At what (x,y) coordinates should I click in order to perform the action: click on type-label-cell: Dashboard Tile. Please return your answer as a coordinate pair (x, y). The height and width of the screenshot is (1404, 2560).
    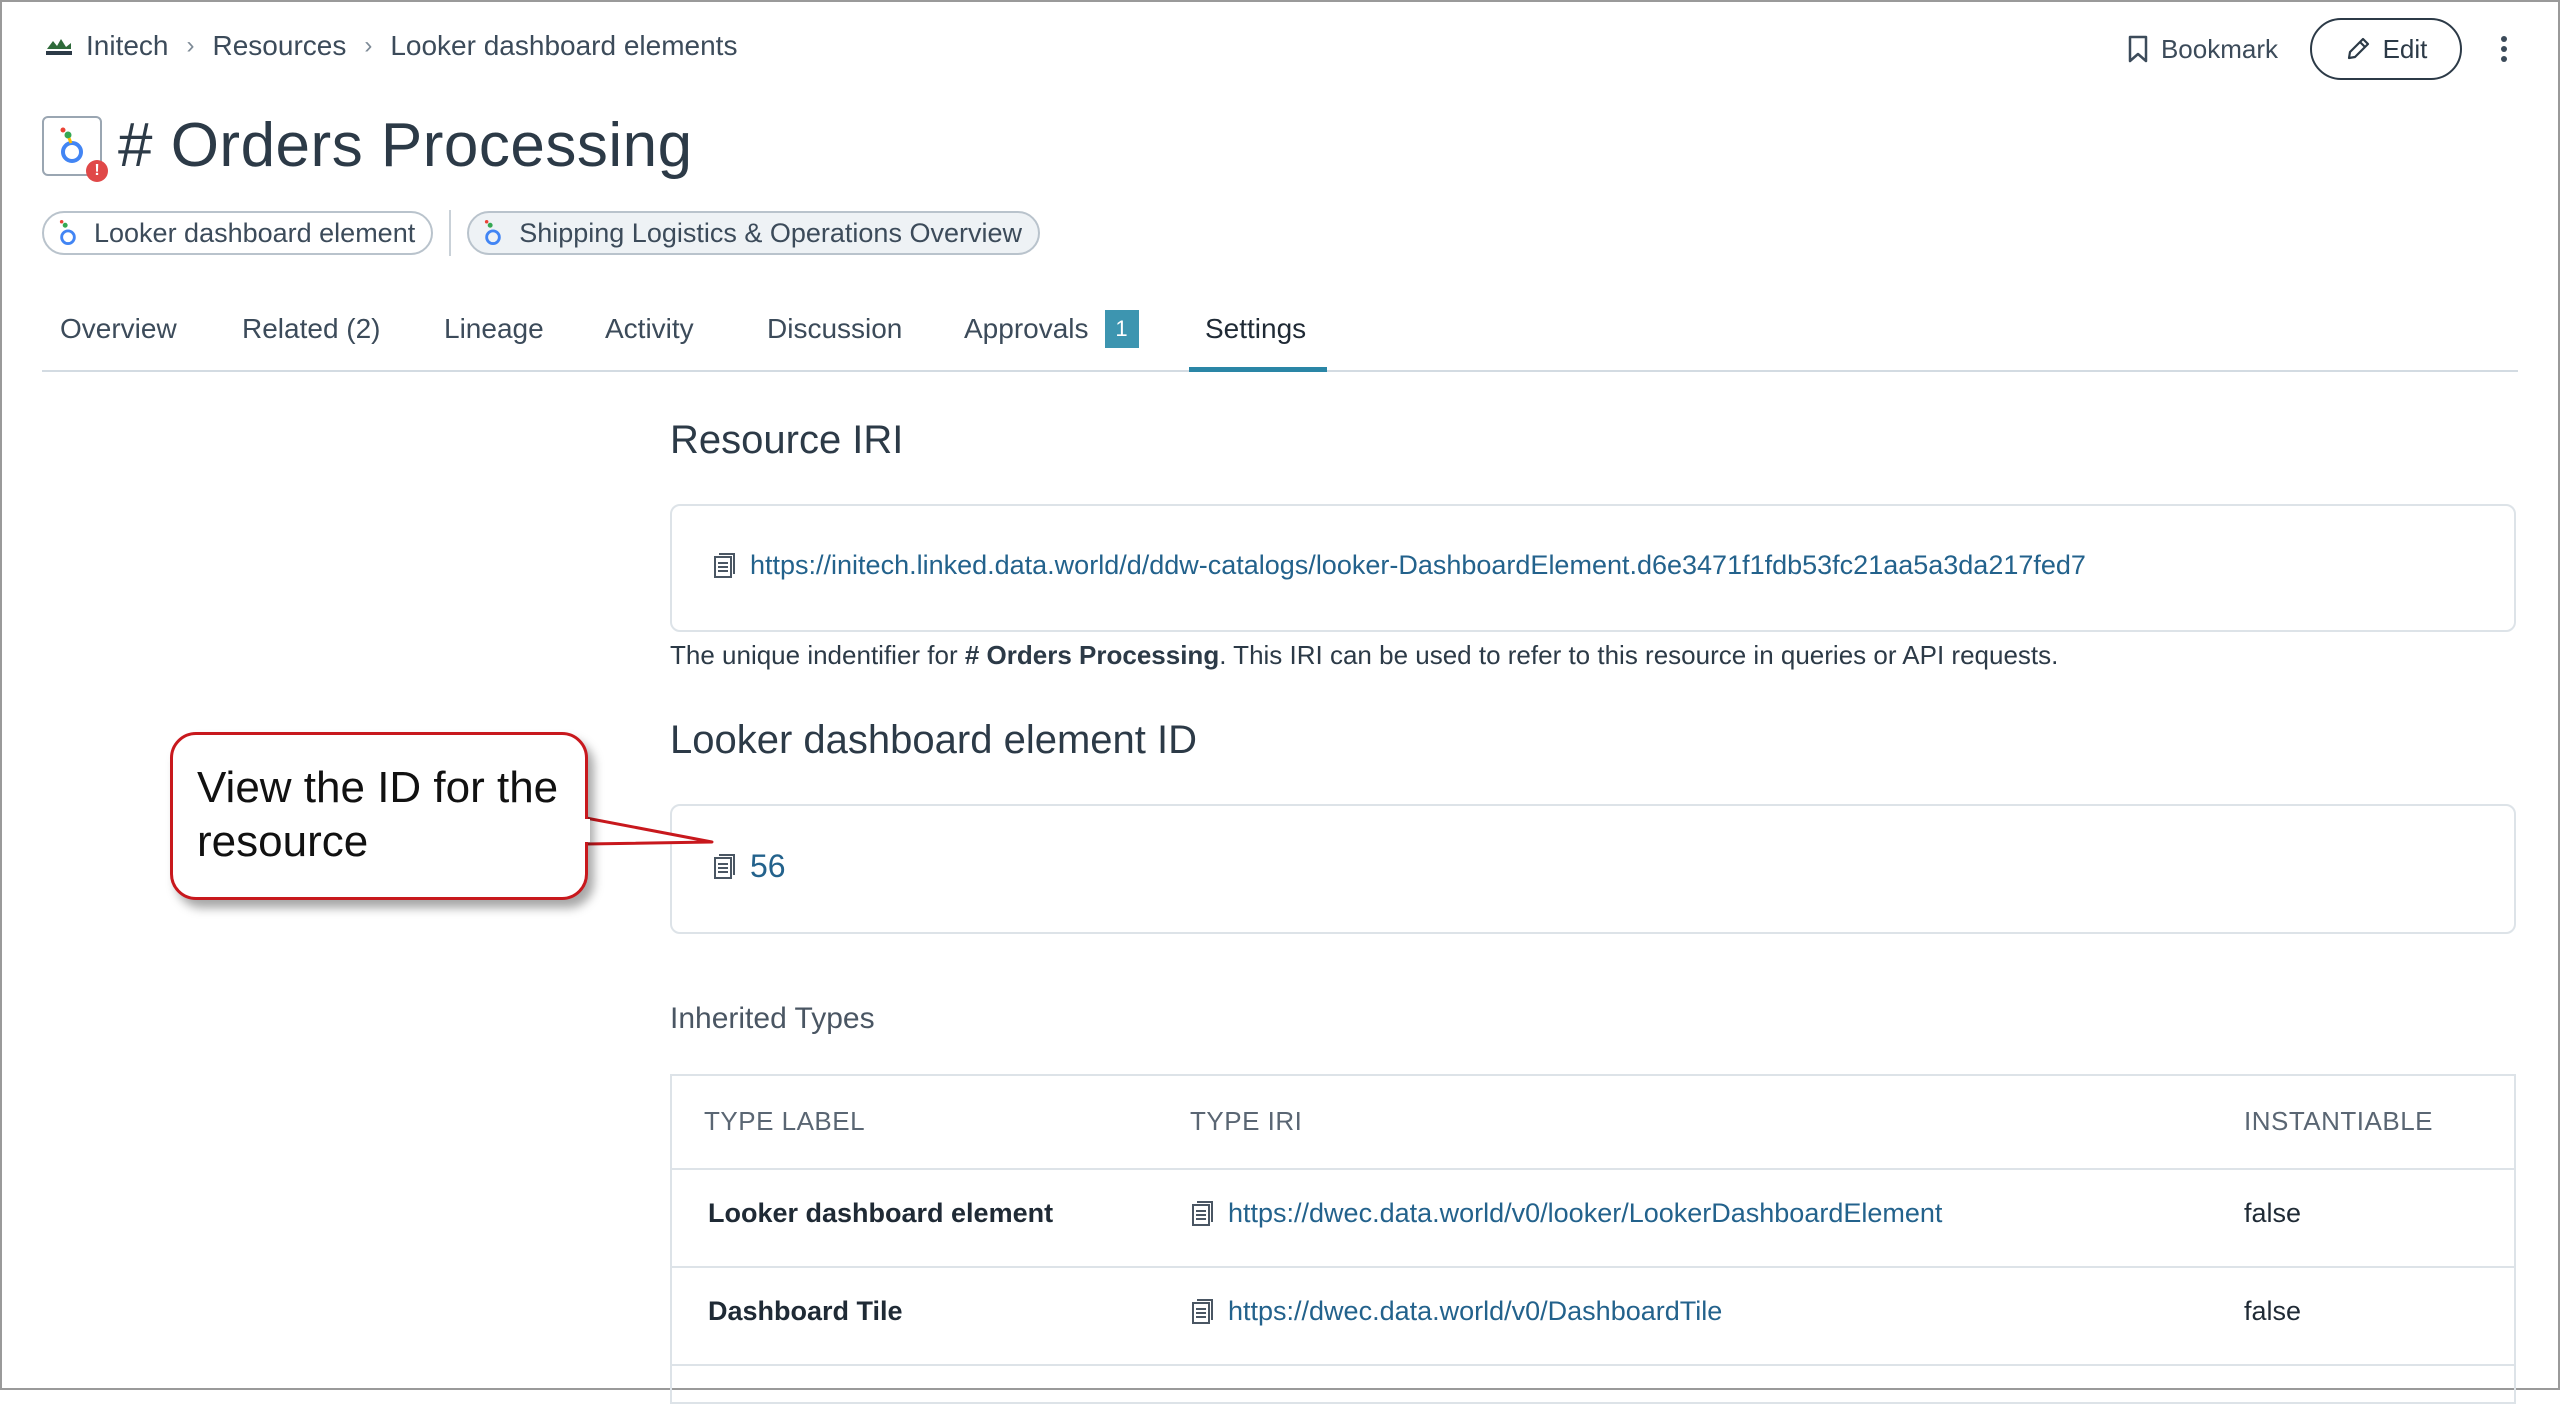
    Looking at the image, I should click on (805, 1311).